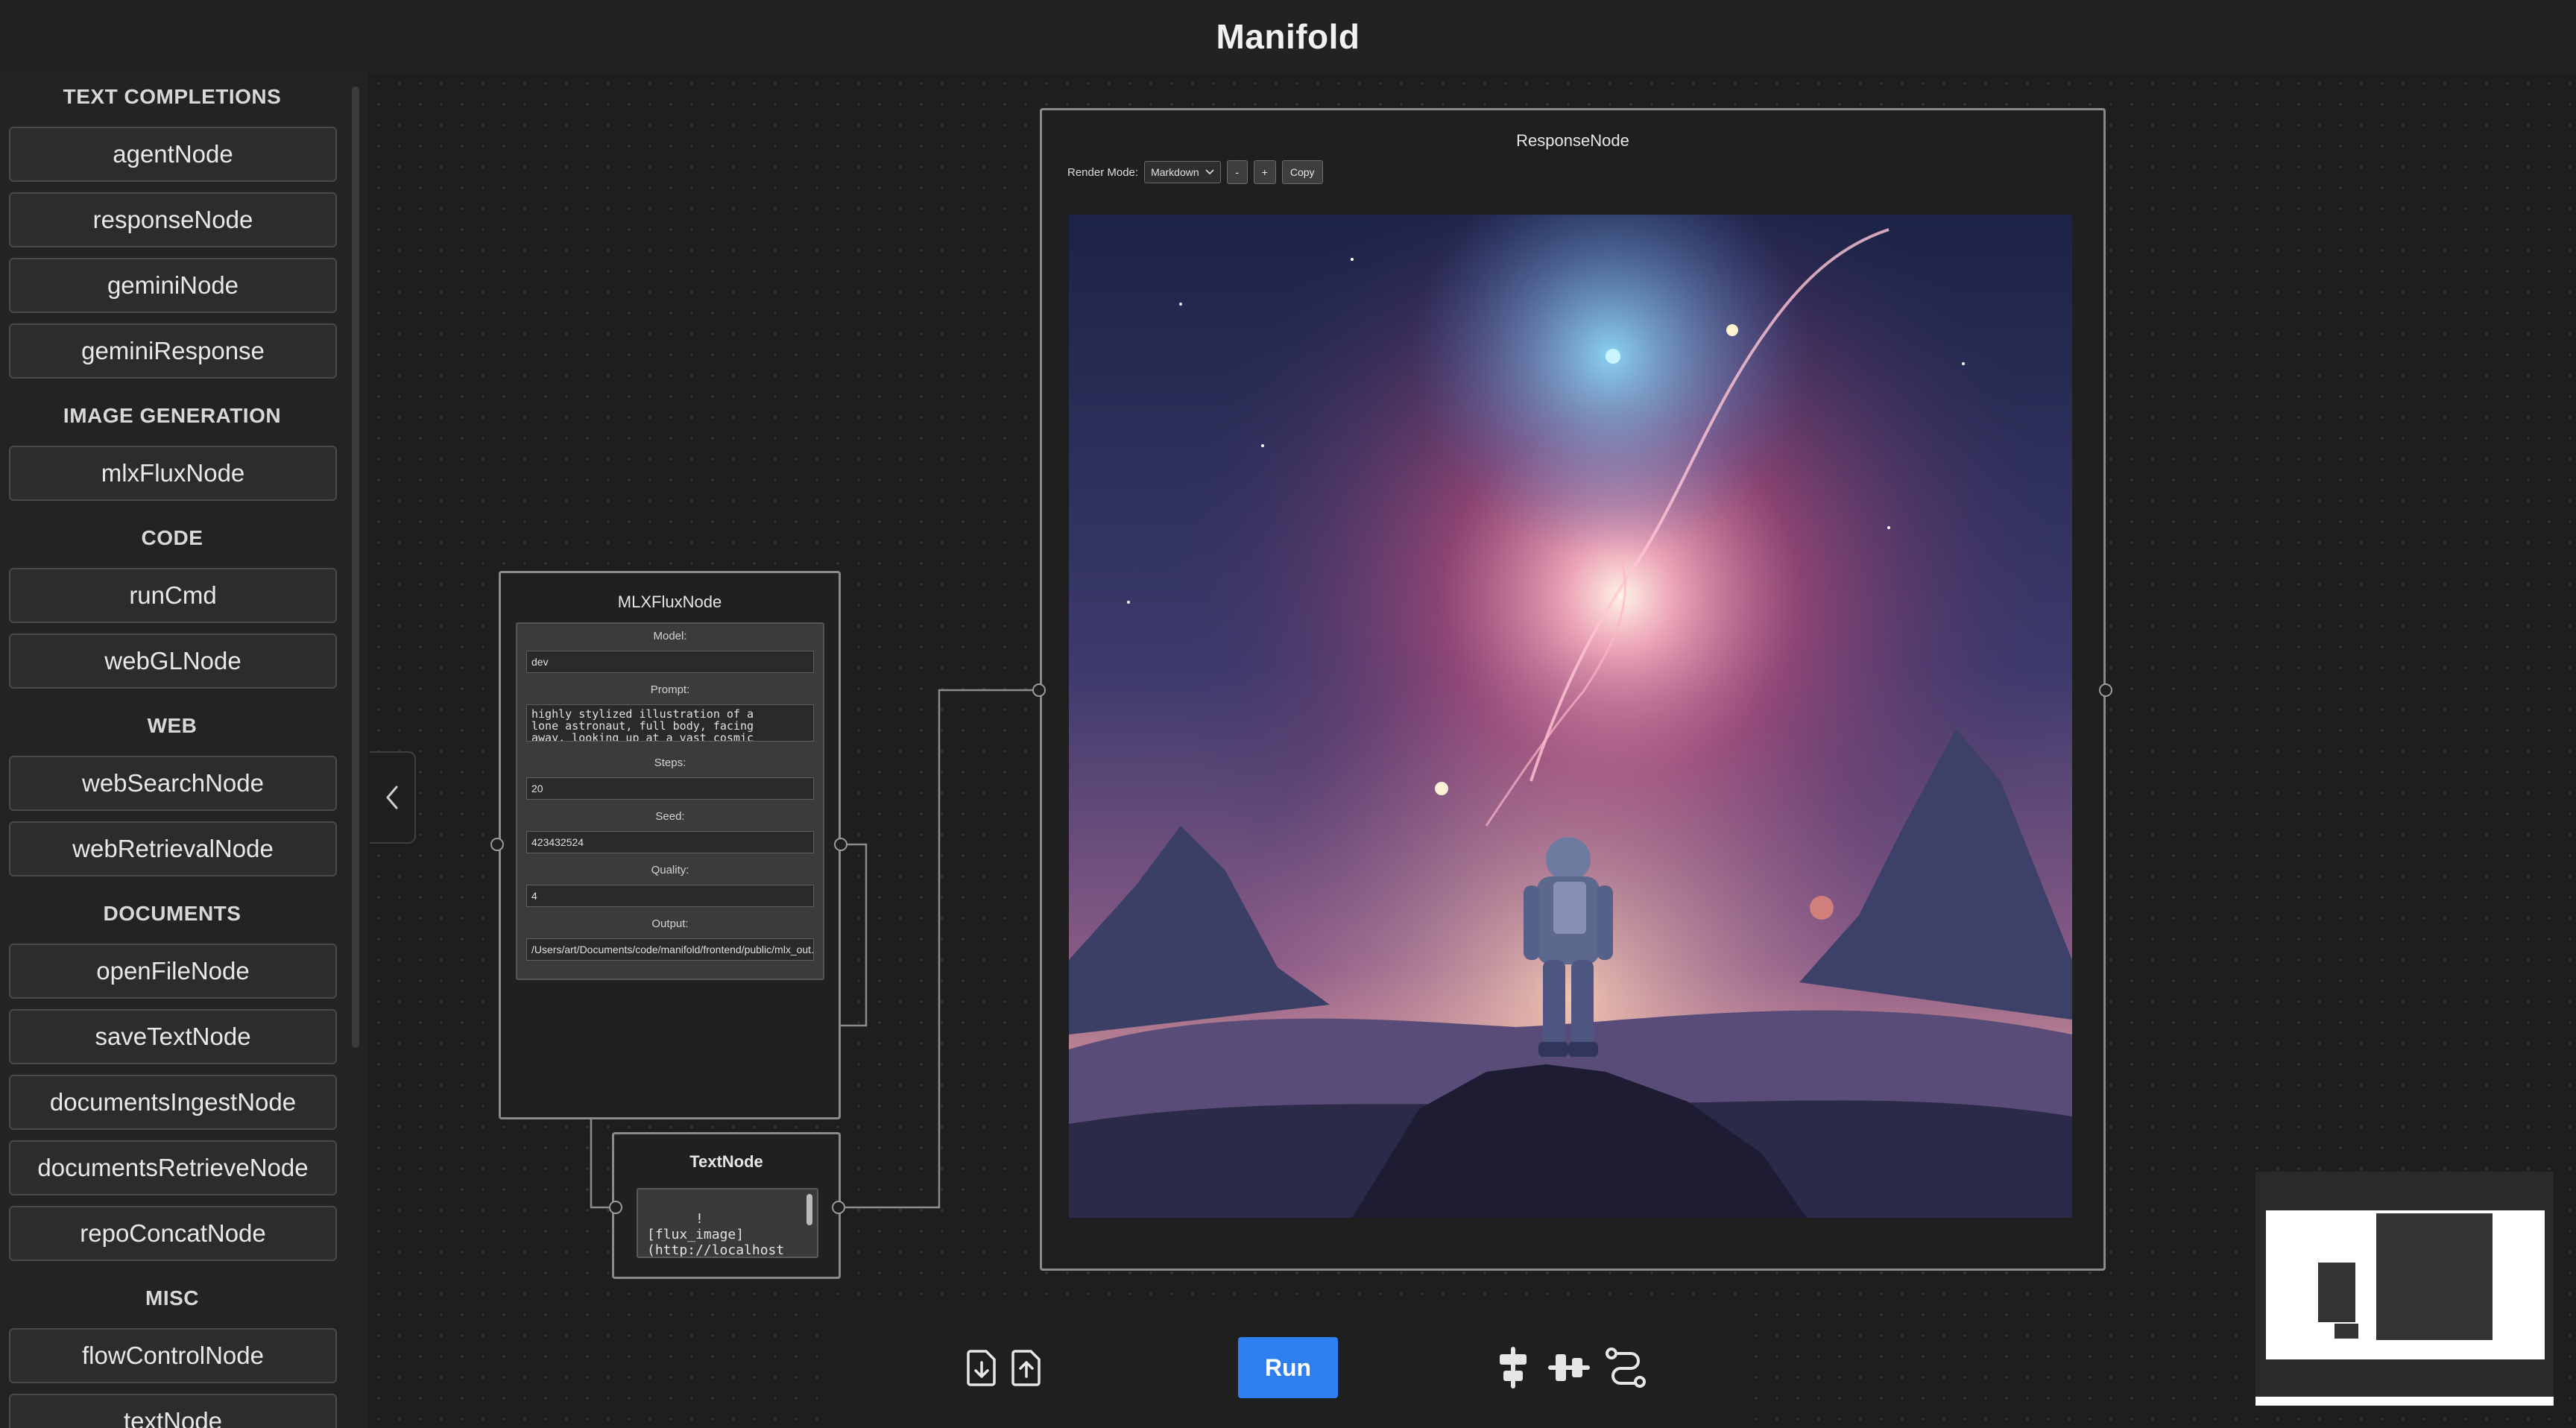 This screenshot has width=2576, height=1428. What do you see at coordinates (2336, 1292) in the screenshot?
I see `minimap-mlx-node` at bounding box center [2336, 1292].